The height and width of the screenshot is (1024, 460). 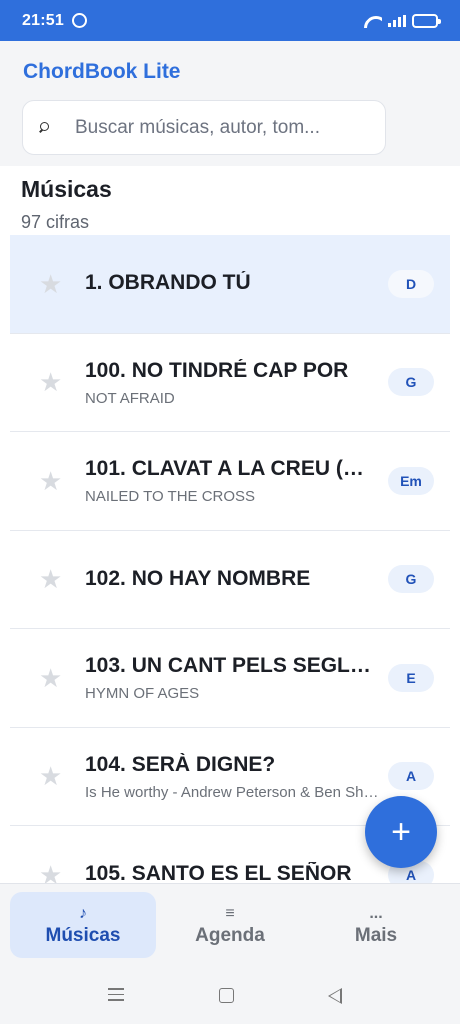 What do you see at coordinates (401, 832) in the screenshot?
I see `add-song-button: +` at bounding box center [401, 832].